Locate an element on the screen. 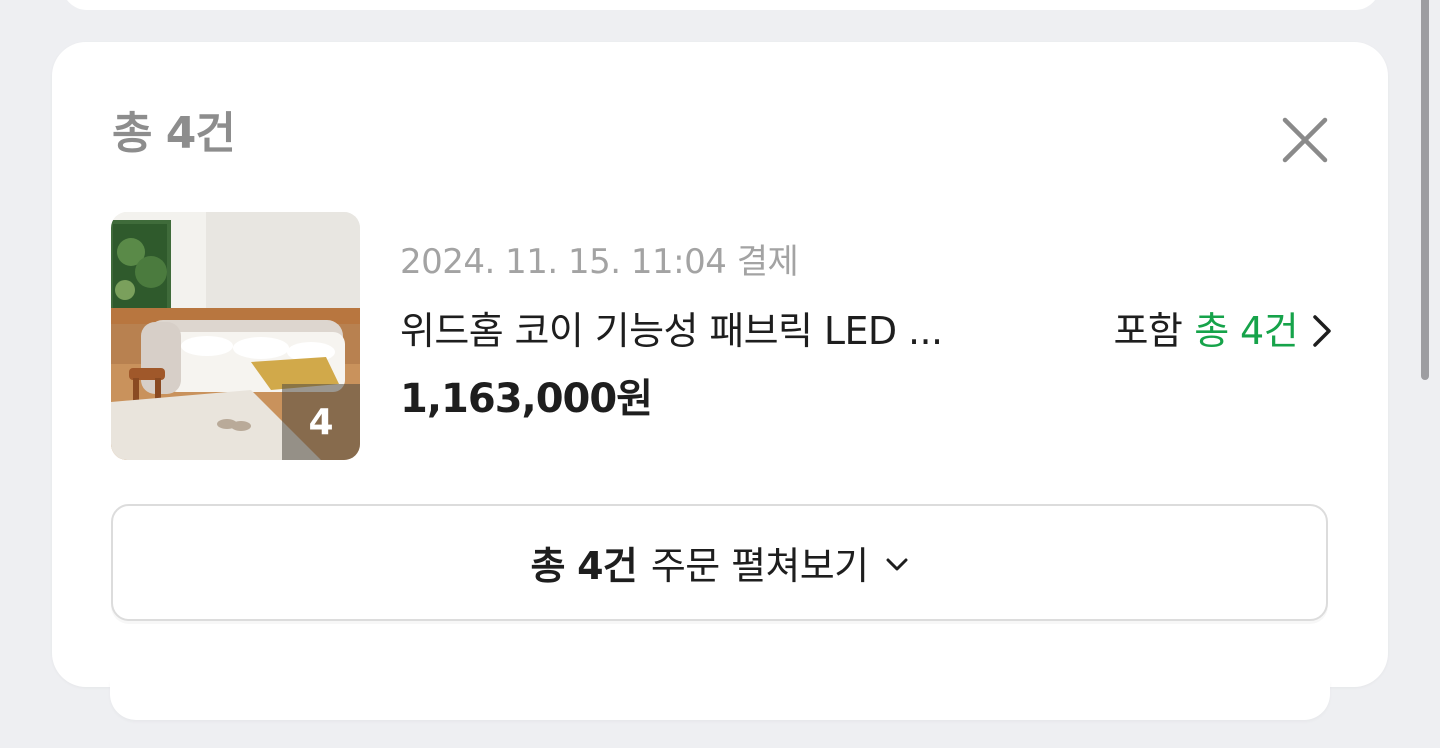 The width and height of the screenshot is (1440, 748). thumbnail-count-badge: 4 is located at coordinates (321, 422).